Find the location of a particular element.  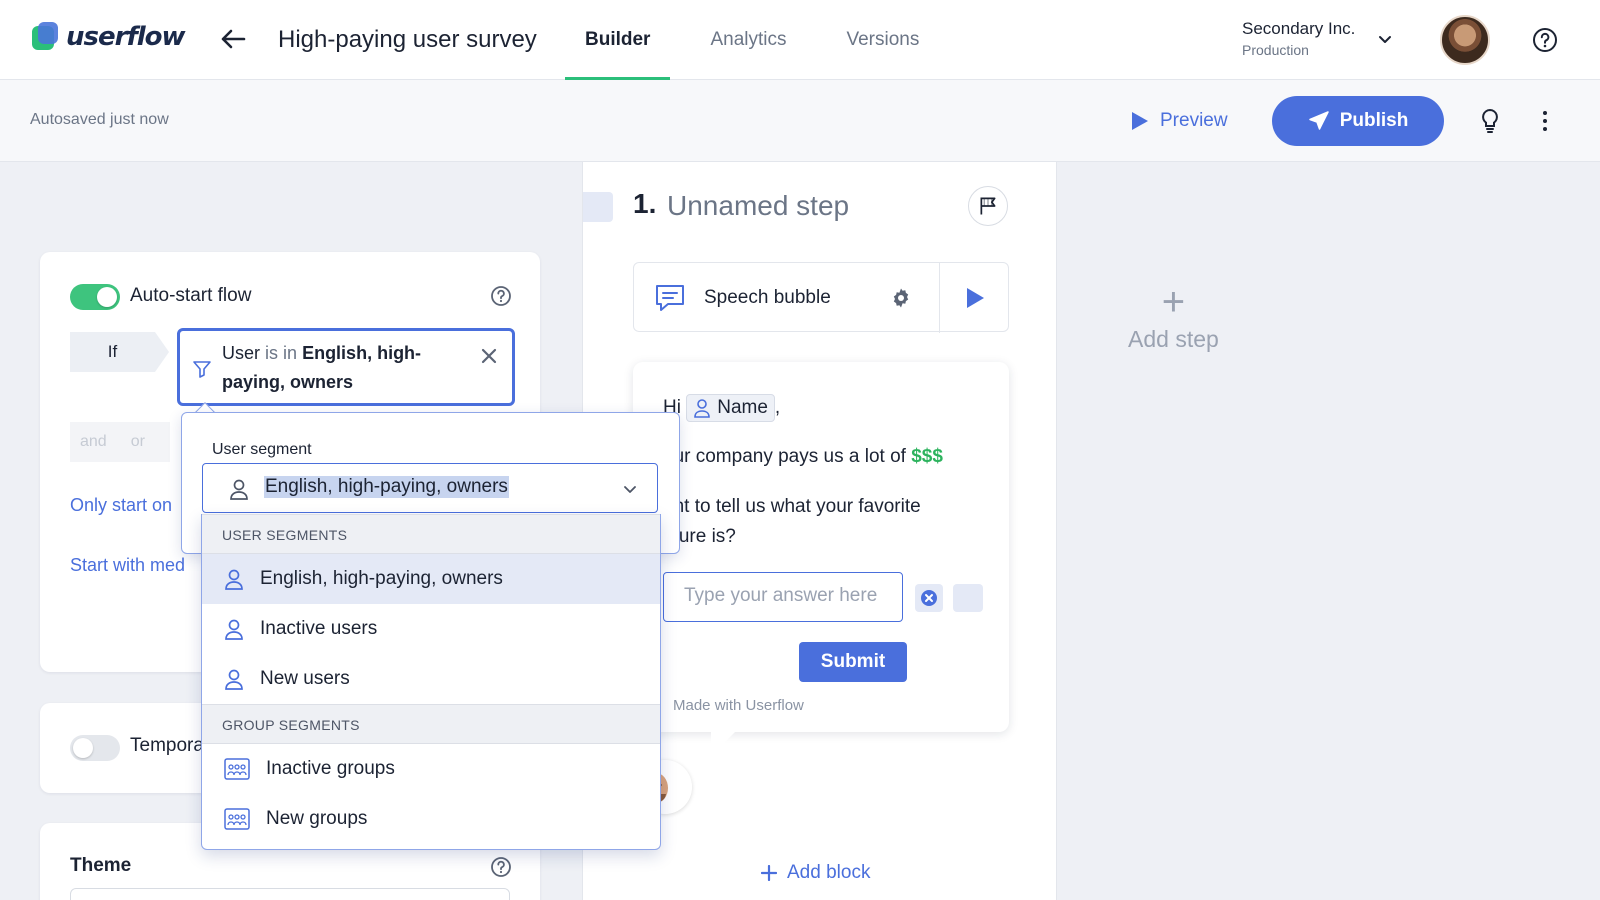

message-line-2: our company pays us a lot of $$$ is located at coordinates (803, 456).